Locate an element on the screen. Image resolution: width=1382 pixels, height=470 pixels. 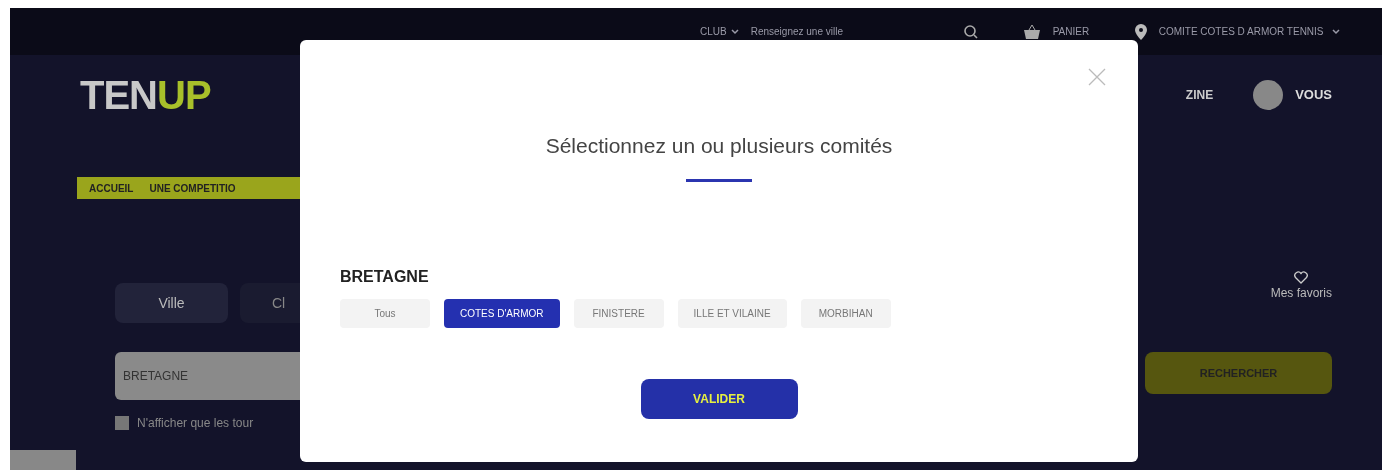
favorites-link: Mes favoris is located at coordinates (1301, 293).